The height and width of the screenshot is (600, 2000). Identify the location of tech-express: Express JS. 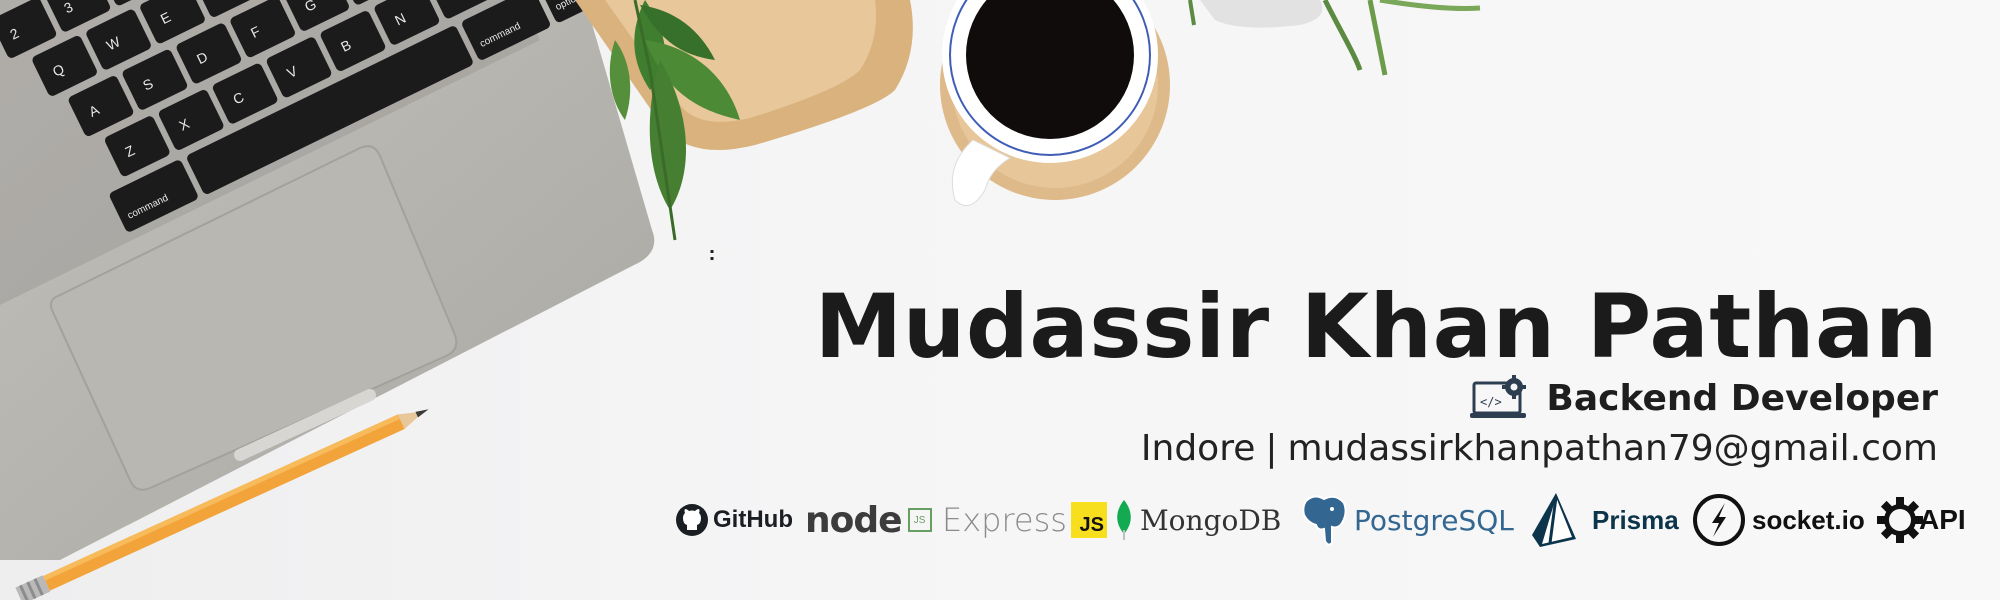
(1024, 520).